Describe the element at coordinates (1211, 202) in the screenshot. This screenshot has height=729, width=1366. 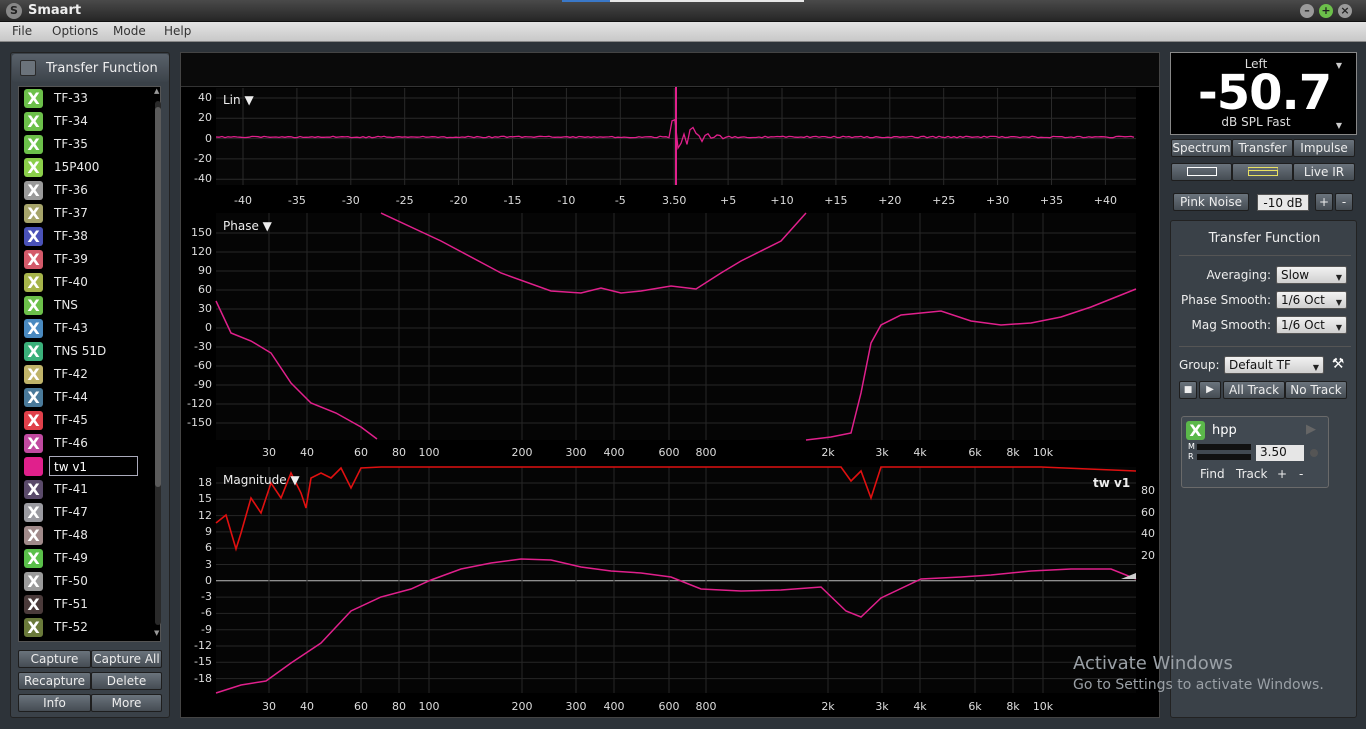
I see `pink-noise-button: Pink Noise` at that location.